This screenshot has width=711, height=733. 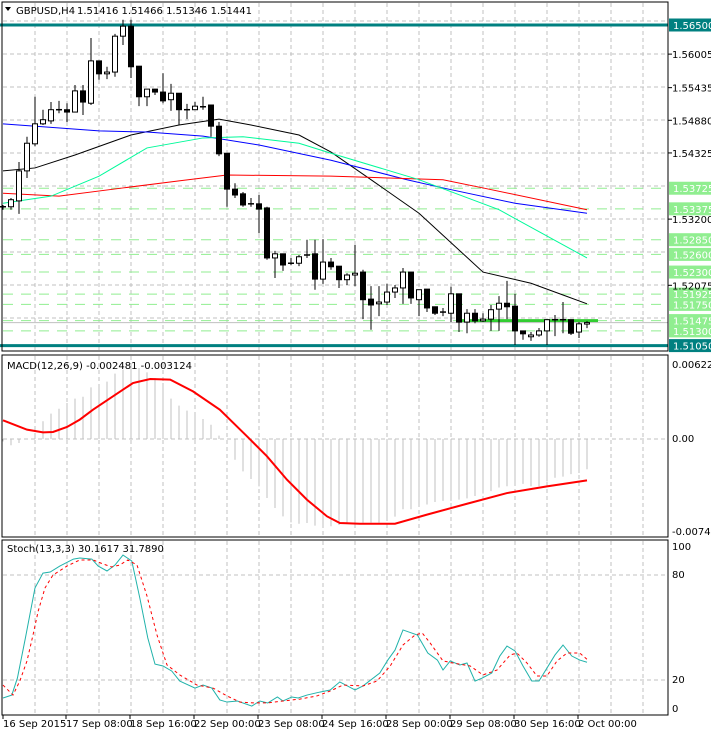 I want to click on price-axis-label: 1.55435, so click(x=691, y=89).